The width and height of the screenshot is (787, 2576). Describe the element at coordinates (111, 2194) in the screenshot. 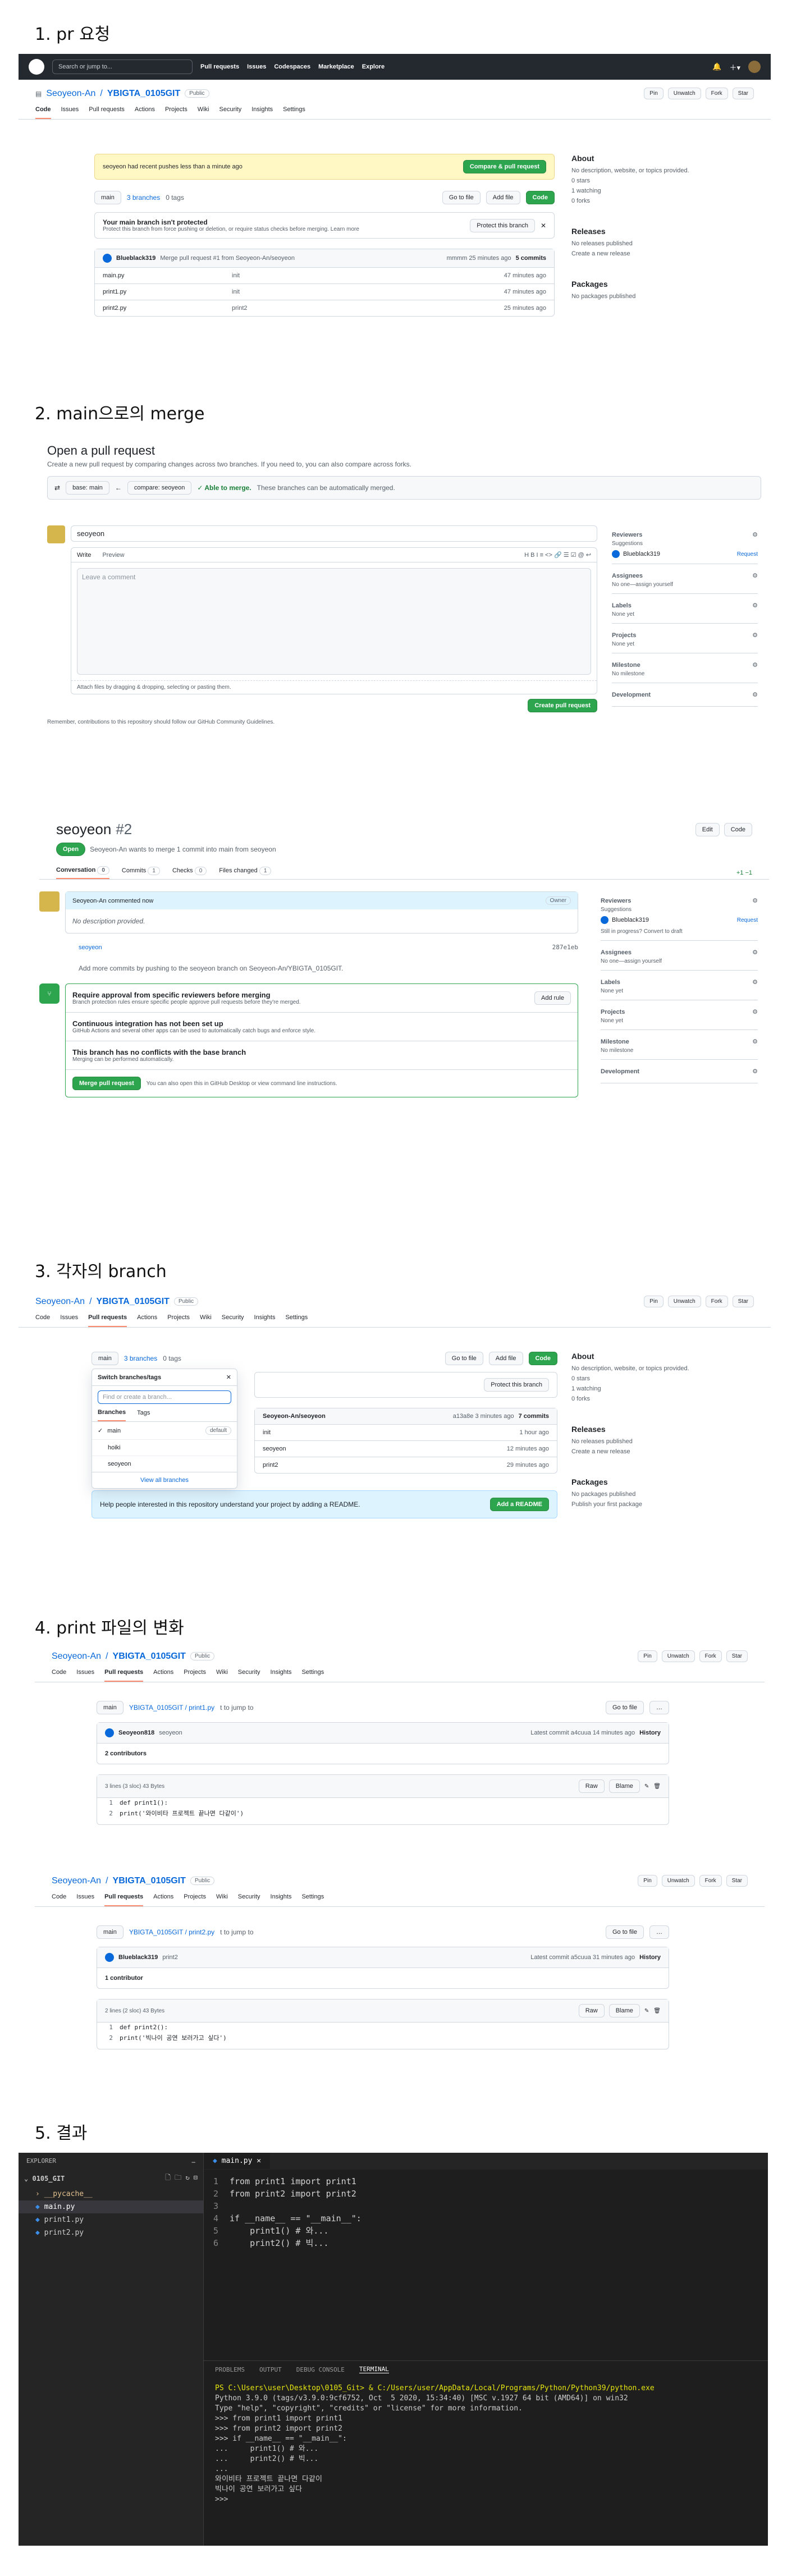

I see `file-item-pycache: › __pycache__` at that location.